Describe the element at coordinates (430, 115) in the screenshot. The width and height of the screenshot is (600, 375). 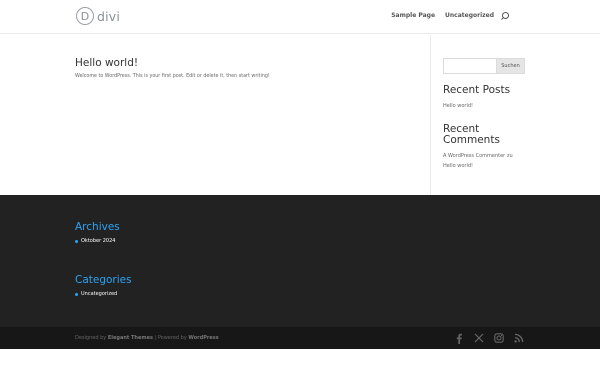
I see `sidebar-divider` at that location.